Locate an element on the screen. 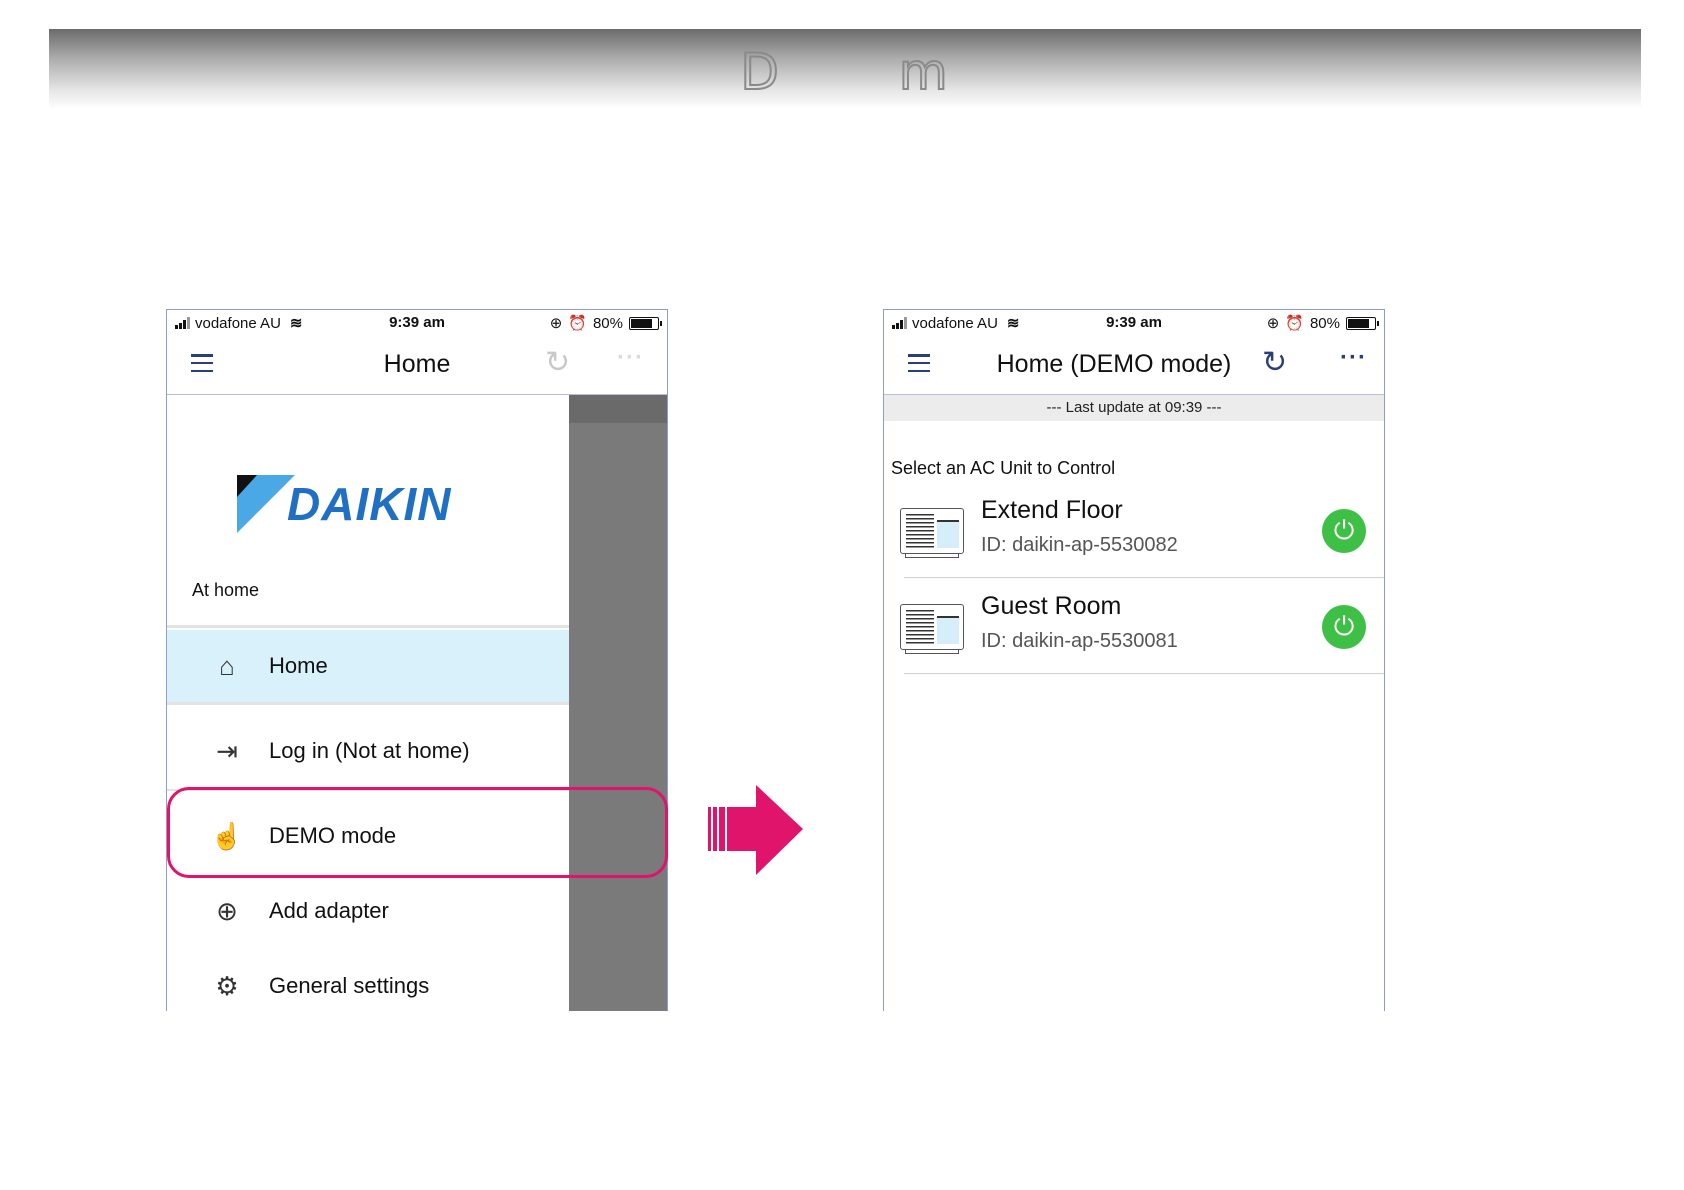 This screenshot has height=1190, width=1684. daikin-logo-mark-icon is located at coordinates (266, 504).